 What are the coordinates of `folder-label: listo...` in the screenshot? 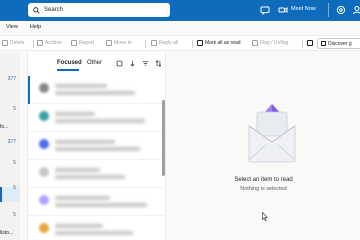 It's located at (6, 233).